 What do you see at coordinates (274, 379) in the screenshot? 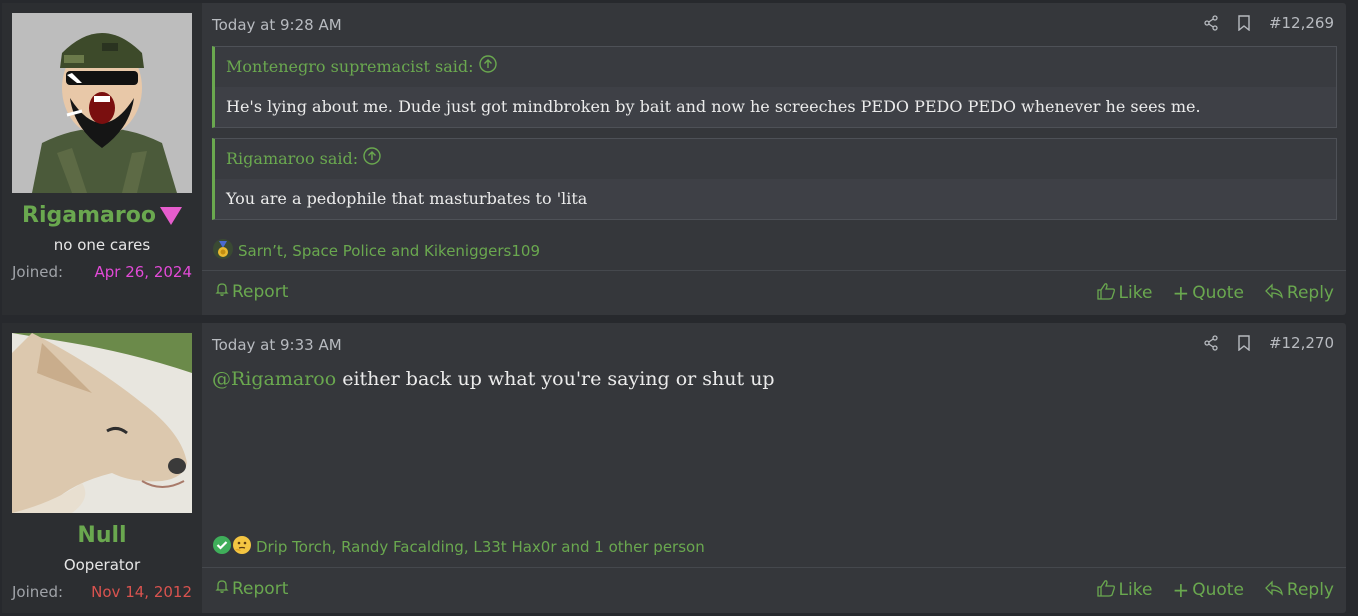
I see `user-mention-link: @Rigamaroo` at bounding box center [274, 379].